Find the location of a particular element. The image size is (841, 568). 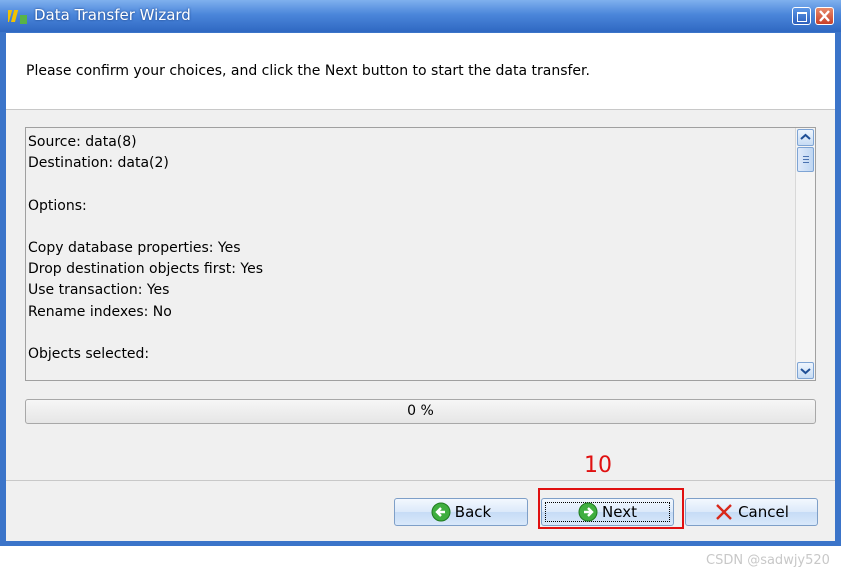

watermark: CSDN @sadwjy520 is located at coordinates (768, 560).